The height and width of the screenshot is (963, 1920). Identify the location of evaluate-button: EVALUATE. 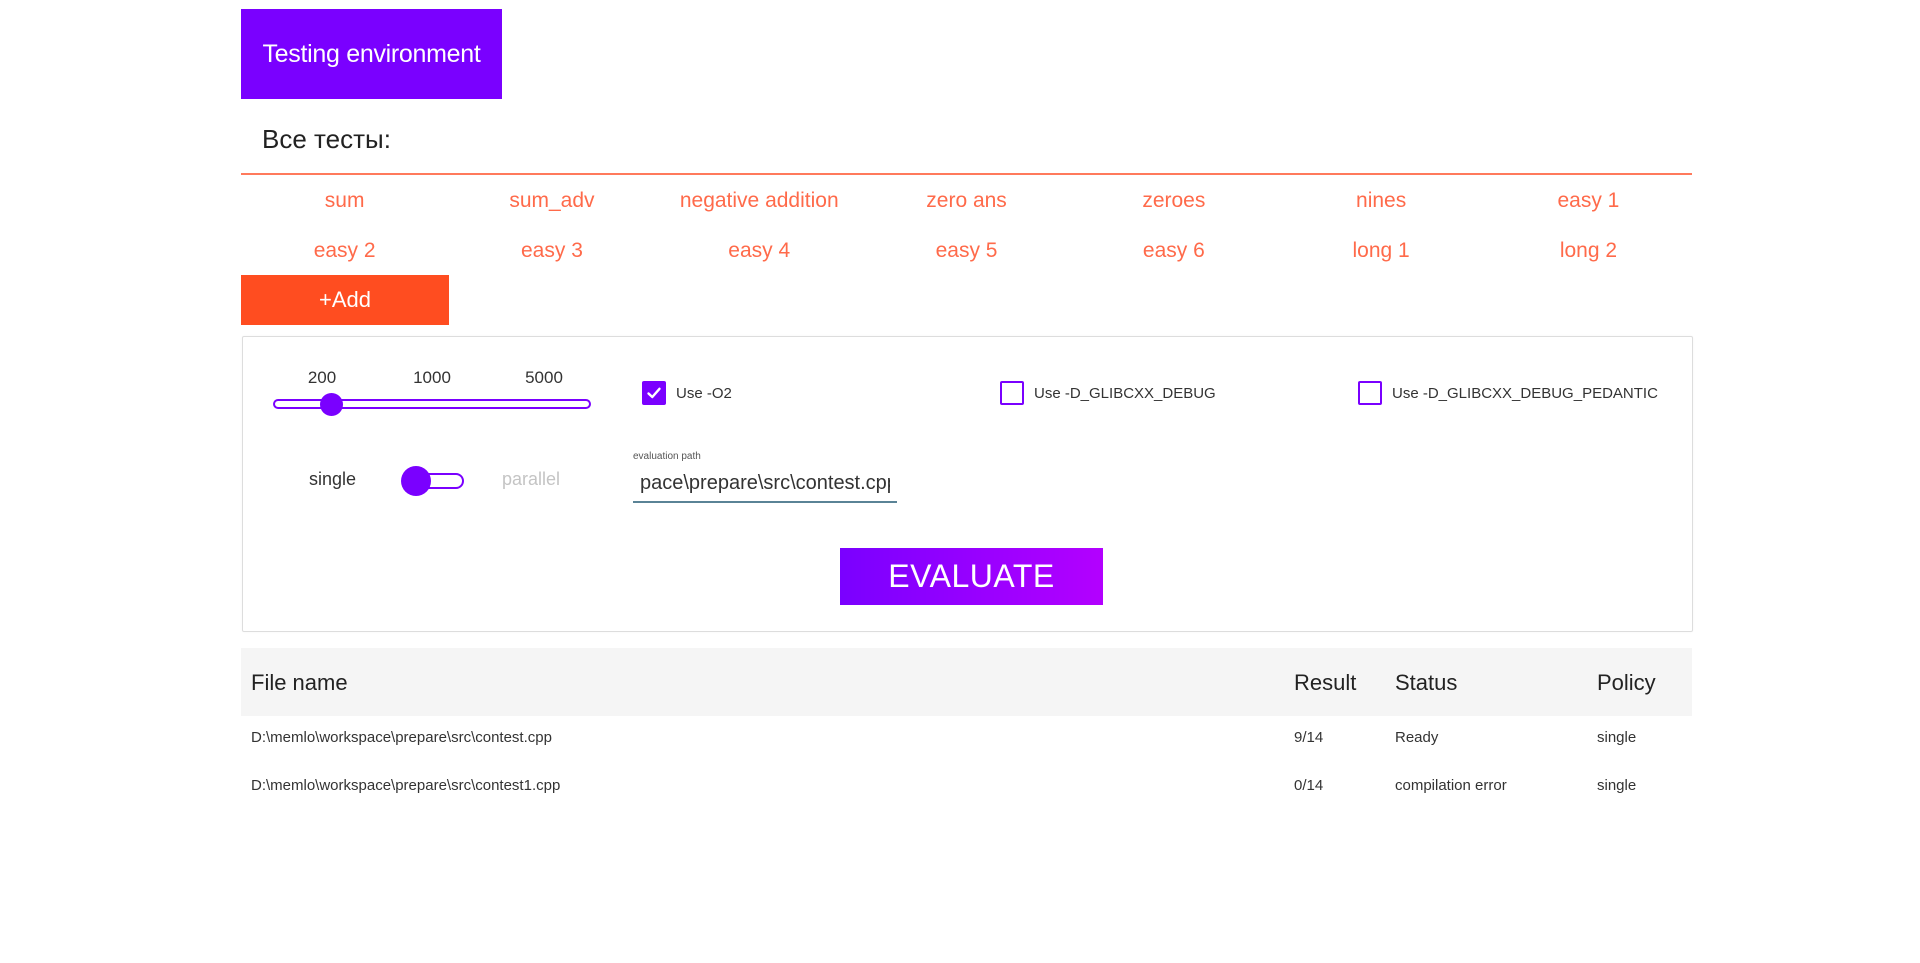
(971, 576).